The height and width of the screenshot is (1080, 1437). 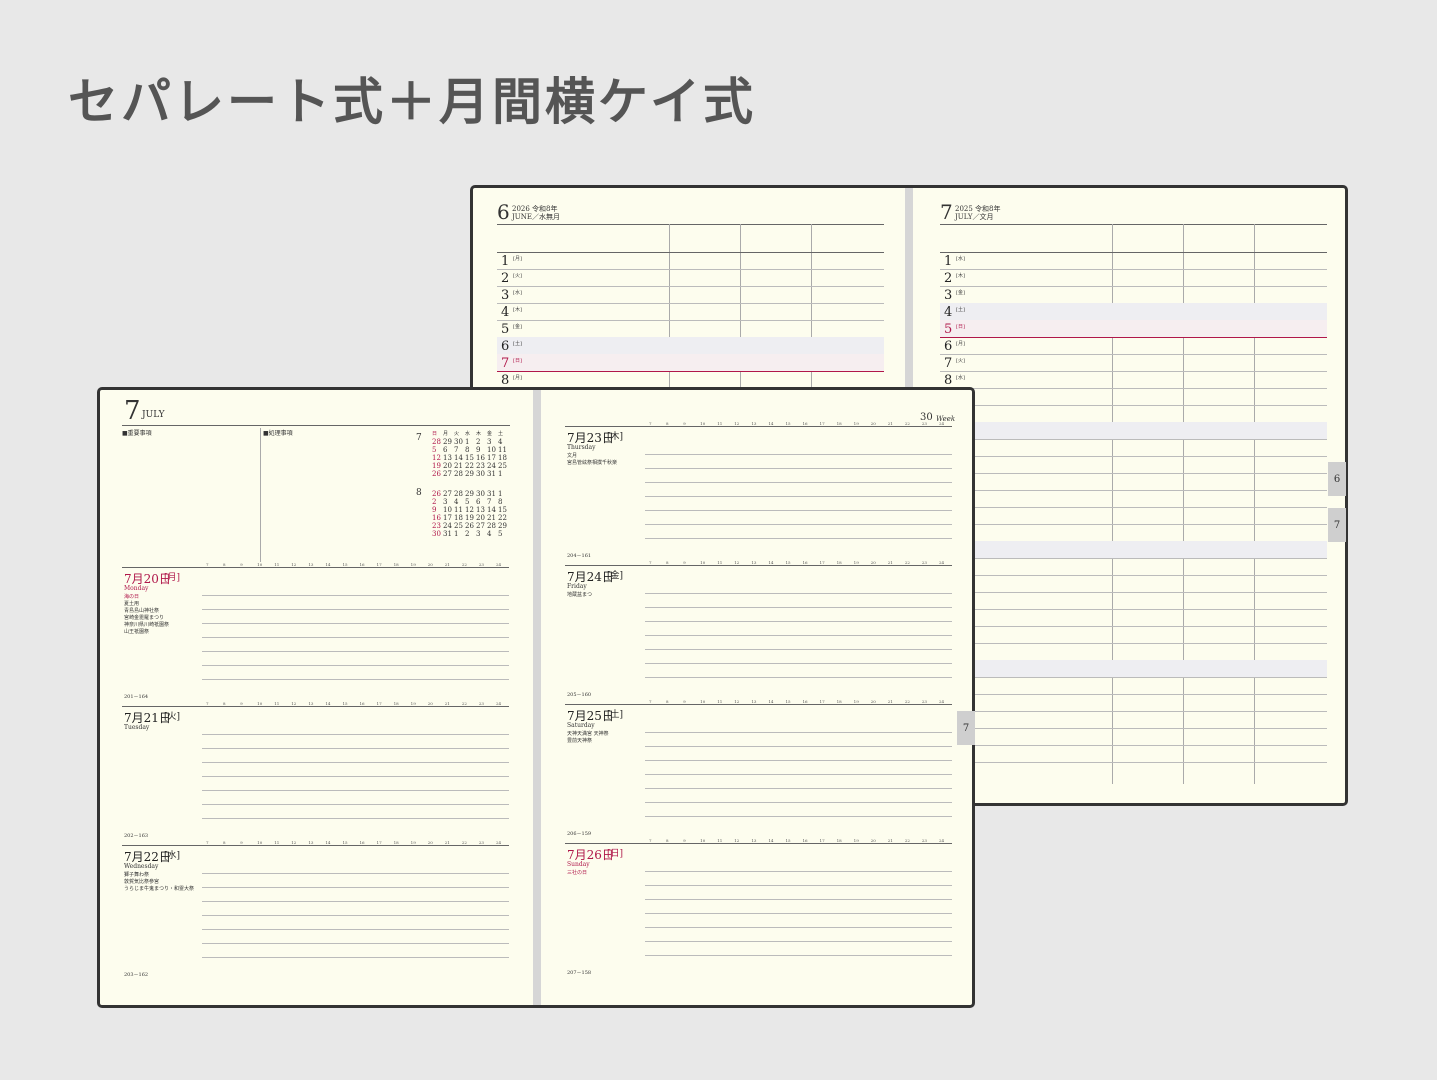 I want to click on task-memo-text: 処理事項, so click(x=280, y=433).